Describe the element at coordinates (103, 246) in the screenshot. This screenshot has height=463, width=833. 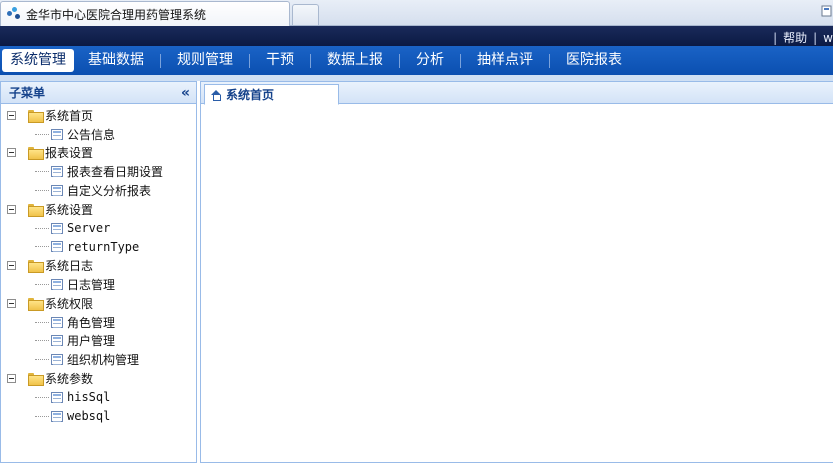
I see `tree-item-label: returnType` at that location.